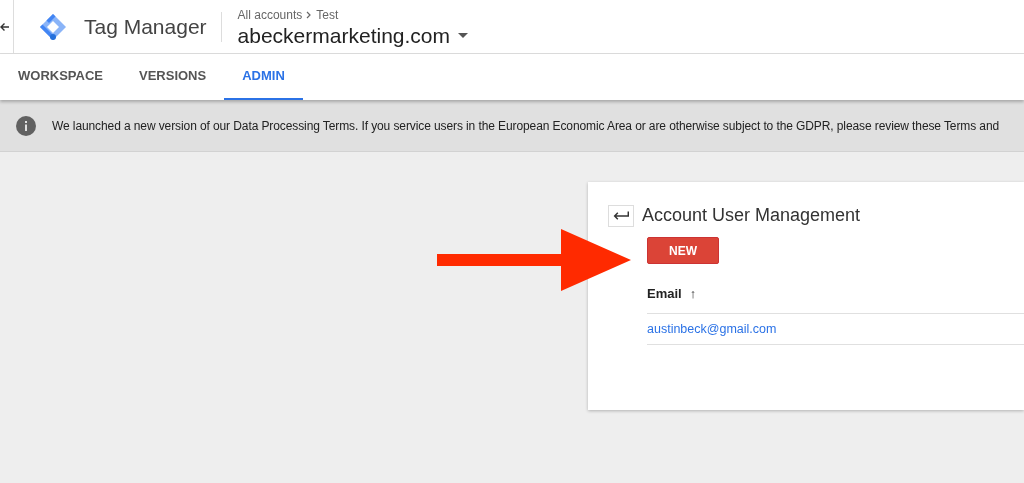 This screenshot has height=483, width=1024. What do you see at coordinates (270, 14) in the screenshot?
I see `breadcrumb-link: All accounts` at bounding box center [270, 14].